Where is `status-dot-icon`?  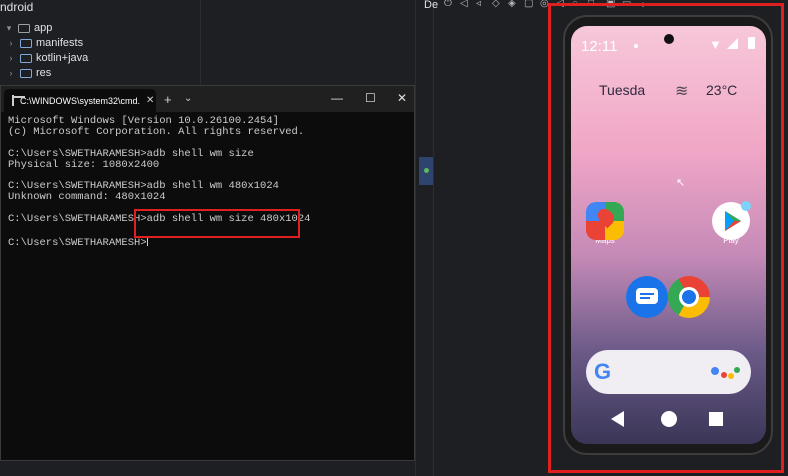 status-dot-icon is located at coordinates (426, 170).